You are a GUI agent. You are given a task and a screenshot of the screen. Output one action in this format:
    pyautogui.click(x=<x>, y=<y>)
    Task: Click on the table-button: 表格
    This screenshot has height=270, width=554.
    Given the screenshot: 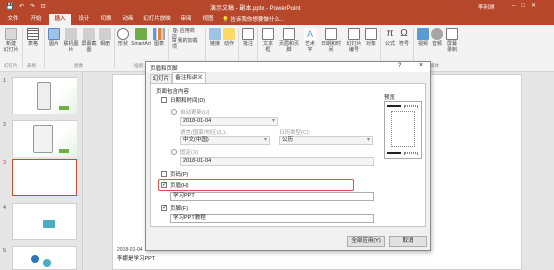 What is the action you would take?
    pyautogui.click(x=33, y=37)
    